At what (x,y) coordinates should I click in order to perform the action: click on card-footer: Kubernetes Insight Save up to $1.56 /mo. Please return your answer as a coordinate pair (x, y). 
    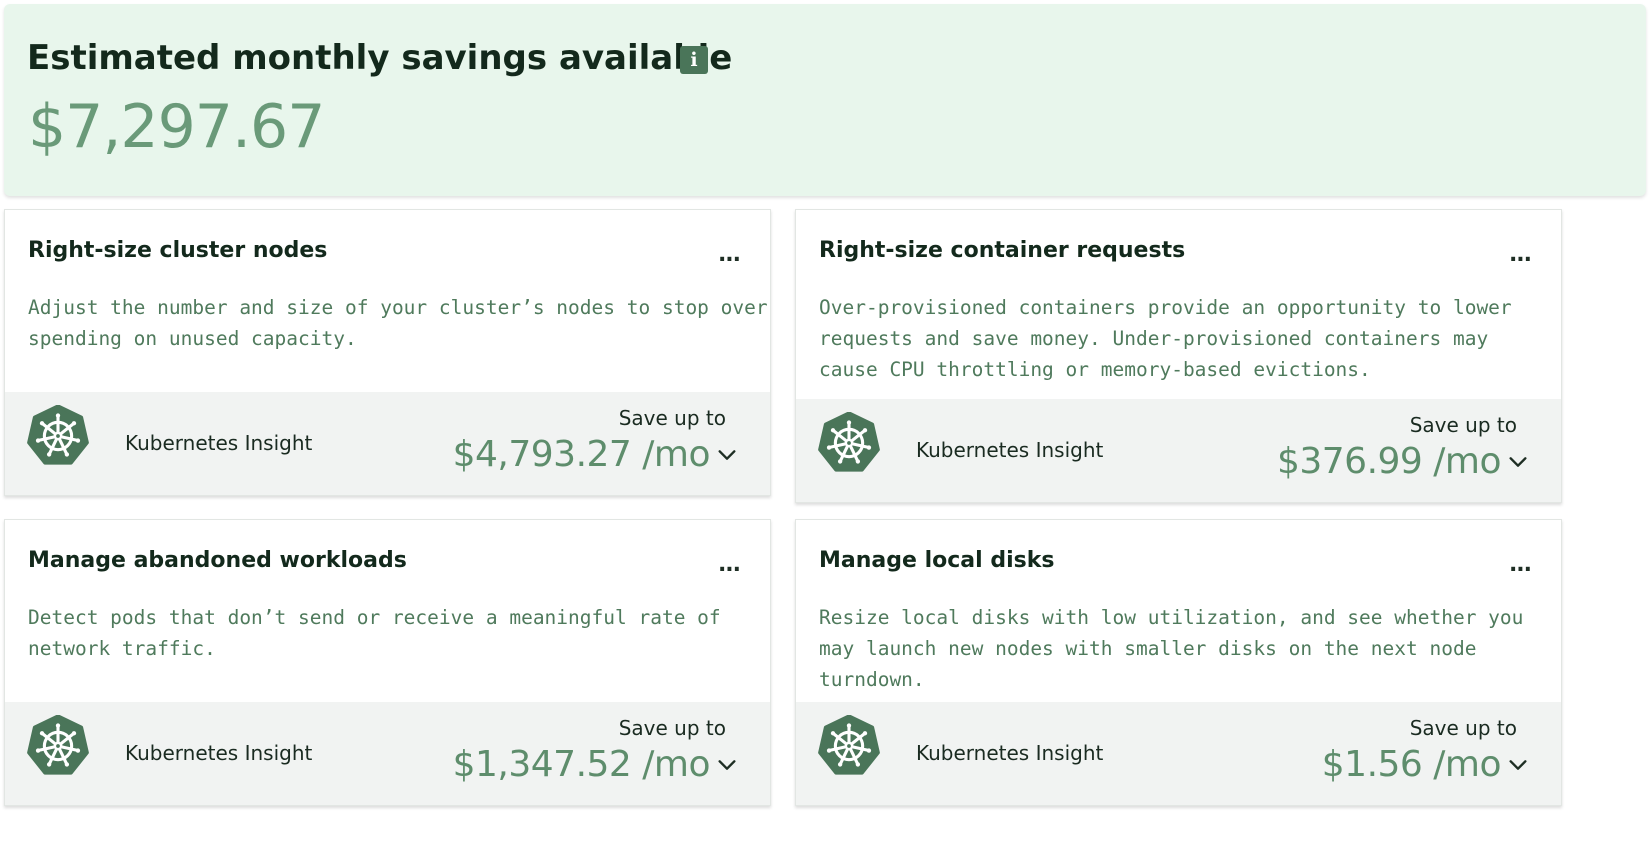
    Looking at the image, I should click on (1178, 753).